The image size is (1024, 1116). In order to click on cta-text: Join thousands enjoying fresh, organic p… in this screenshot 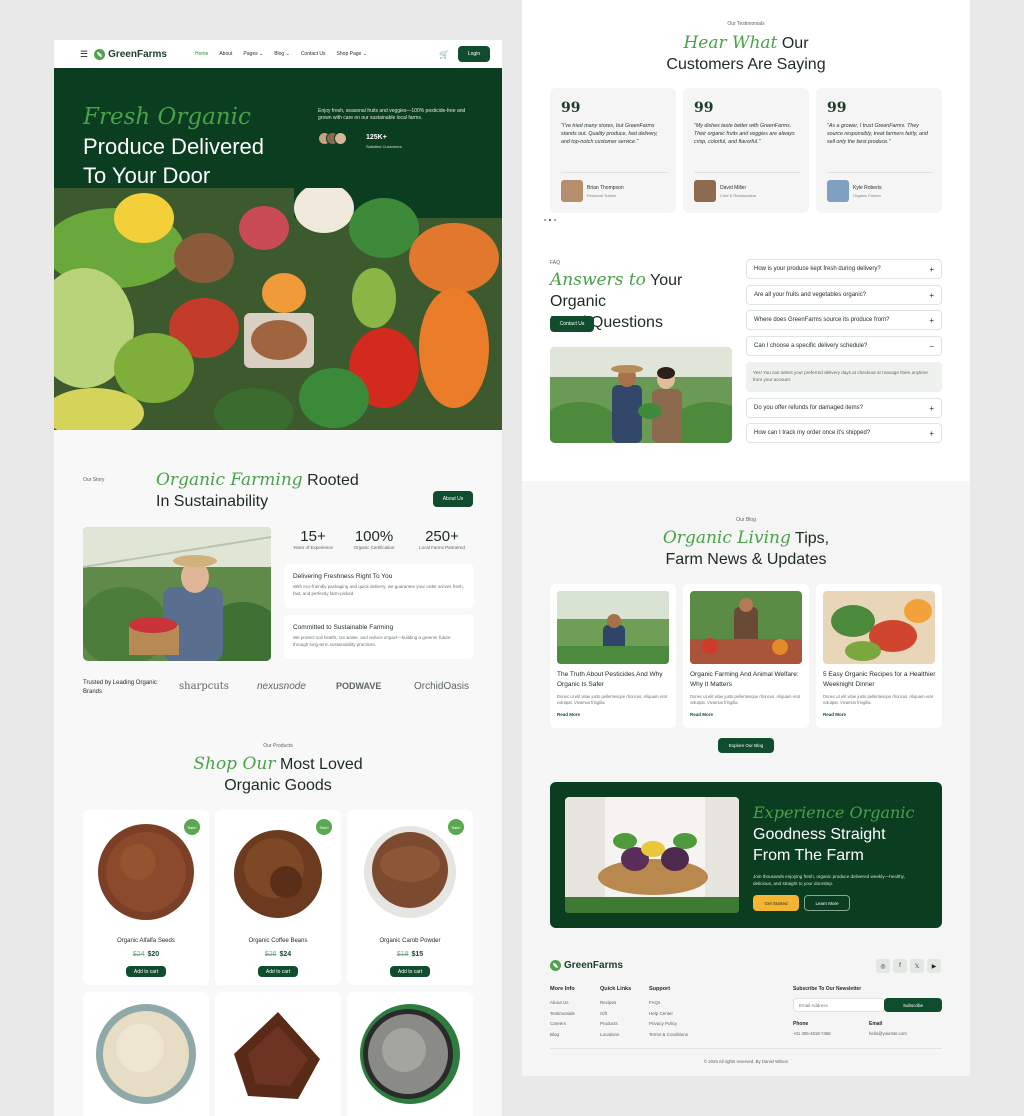, I will do `click(829, 880)`.